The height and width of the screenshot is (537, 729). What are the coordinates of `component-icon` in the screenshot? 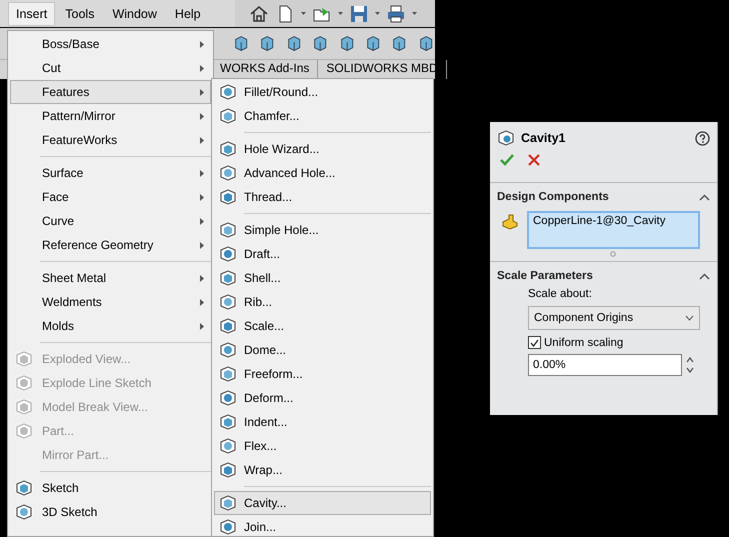 It's located at (510, 222).